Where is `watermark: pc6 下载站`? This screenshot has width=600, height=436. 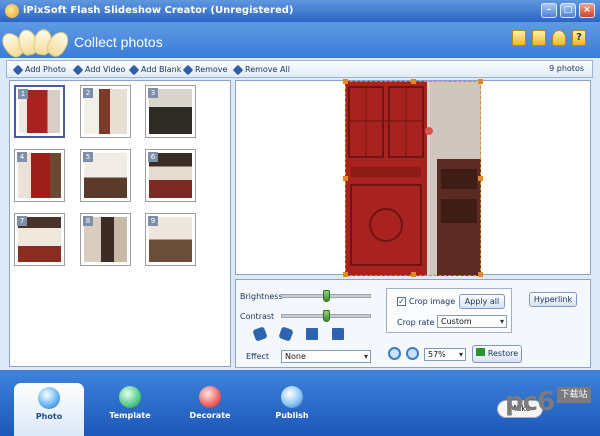
watermark: pc6 下载站 is located at coordinates (550, 408).